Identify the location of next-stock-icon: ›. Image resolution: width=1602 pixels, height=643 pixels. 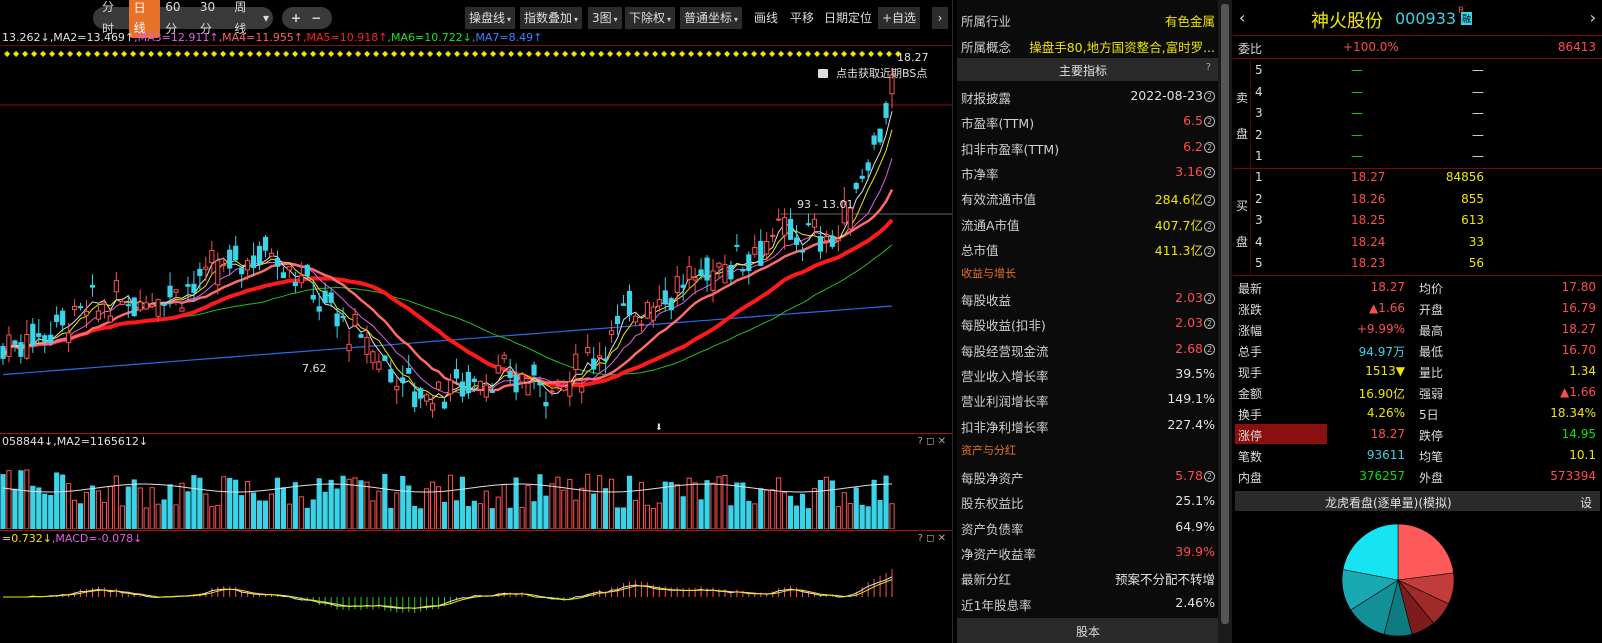
(1593, 17).